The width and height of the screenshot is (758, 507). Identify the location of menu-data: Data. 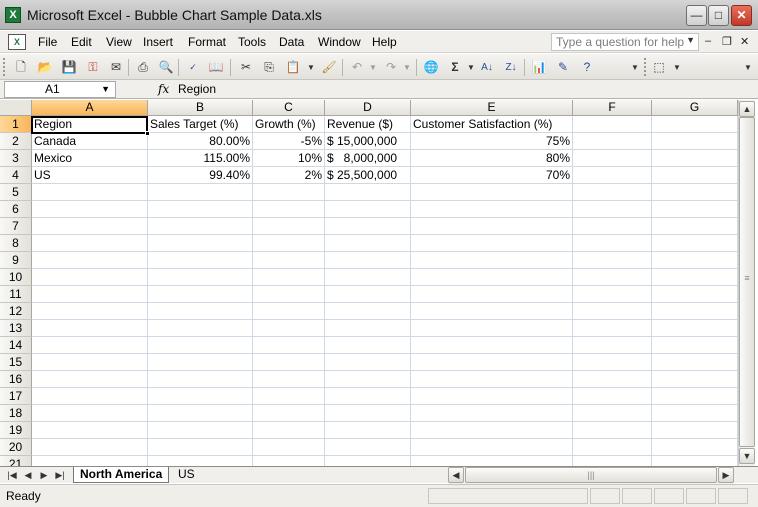
(291, 42).